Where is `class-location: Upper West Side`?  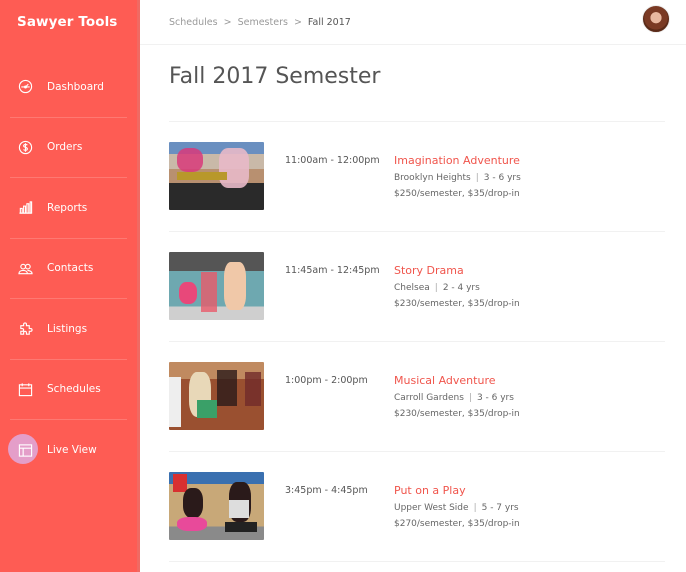 class-location: Upper West Side is located at coordinates (431, 508).